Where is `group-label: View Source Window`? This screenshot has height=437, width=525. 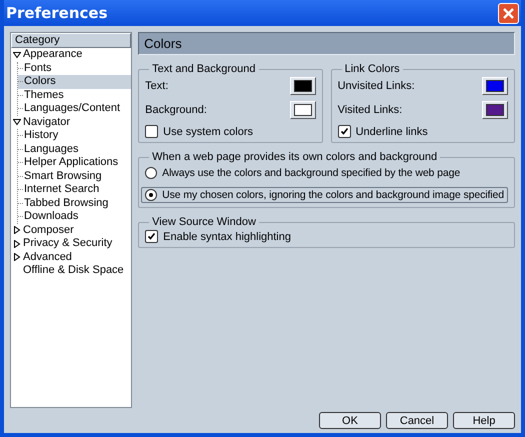
group-label: View Source Window is located at coordinates (204, 222).